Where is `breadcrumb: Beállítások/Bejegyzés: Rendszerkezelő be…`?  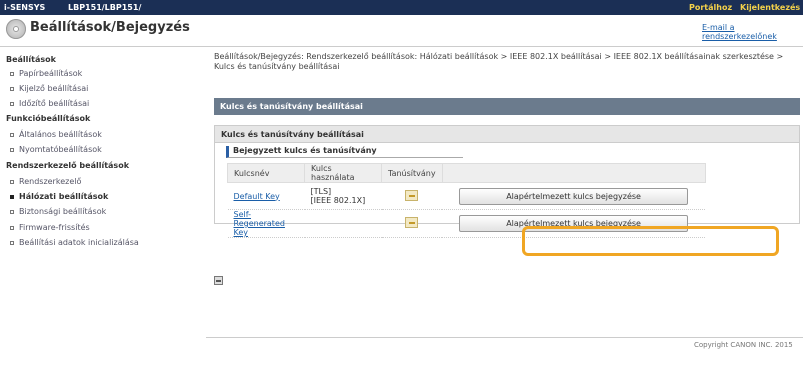
breadcrumb: Beállítások/Bejegyzés: Rendszerkezelő be… is located at coordinates (499, 61).